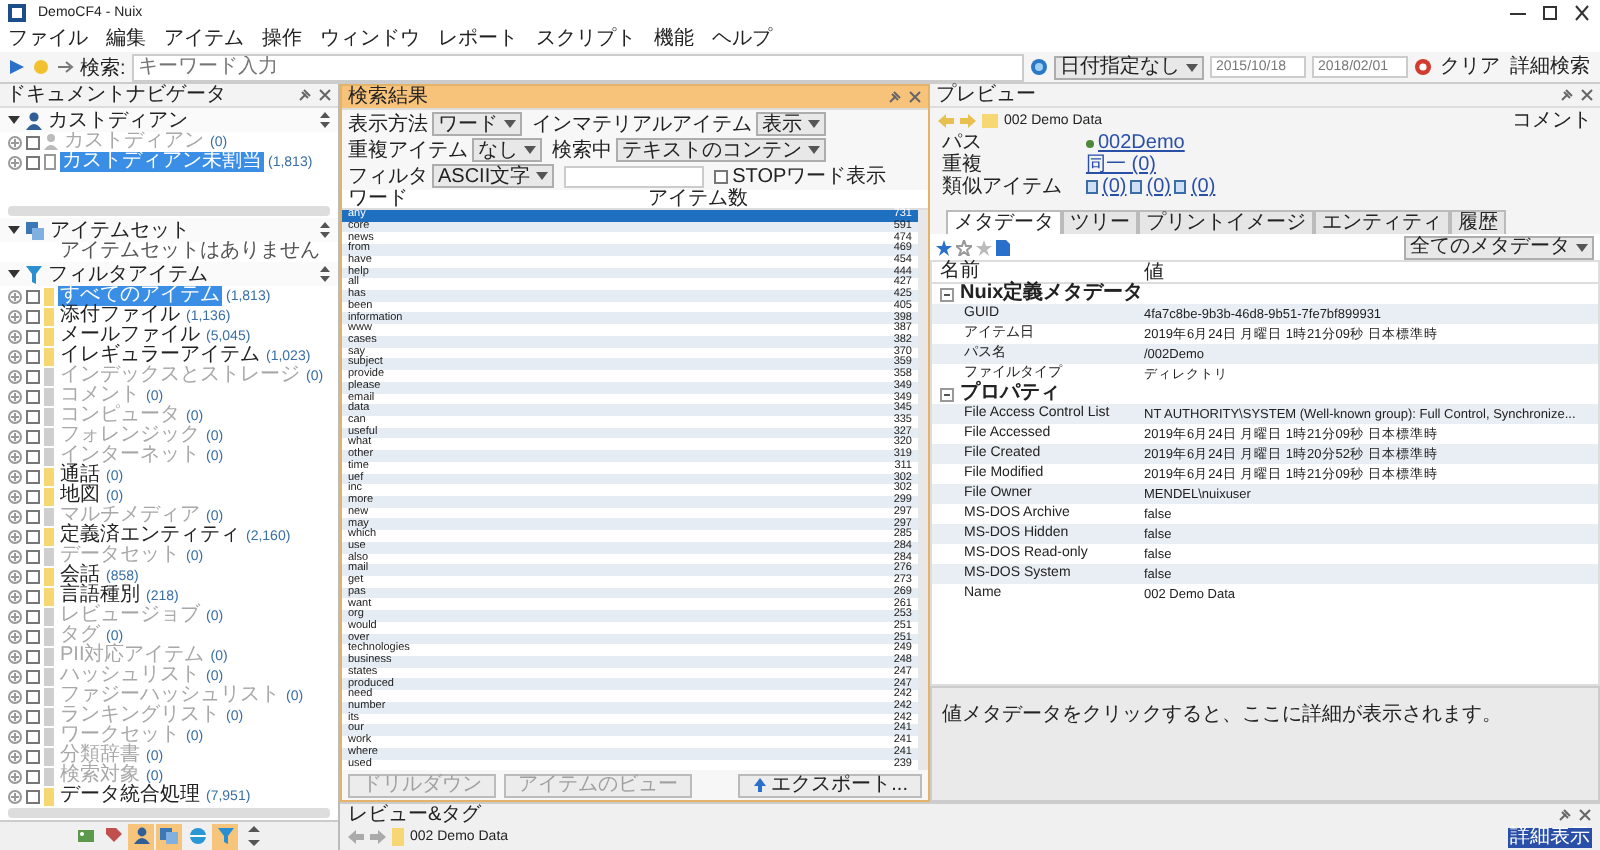 Image resolution: width=1600 pixels, height=850 pixels. I want to click on input-field, so click(634, 176).